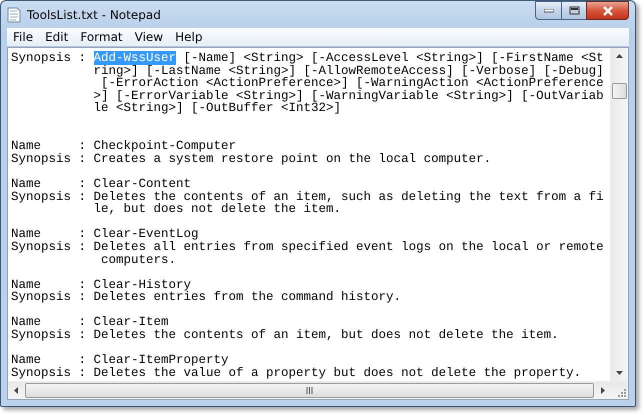 This screenshot has width=644, height=415. I want to click on menu-item: File, so click(23, 37).